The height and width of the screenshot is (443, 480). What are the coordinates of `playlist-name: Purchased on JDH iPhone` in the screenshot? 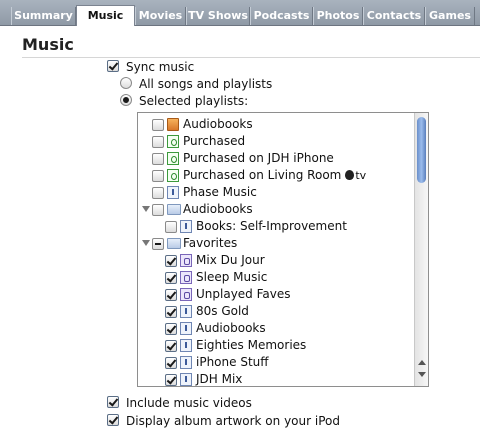 It's located at (258, 158).